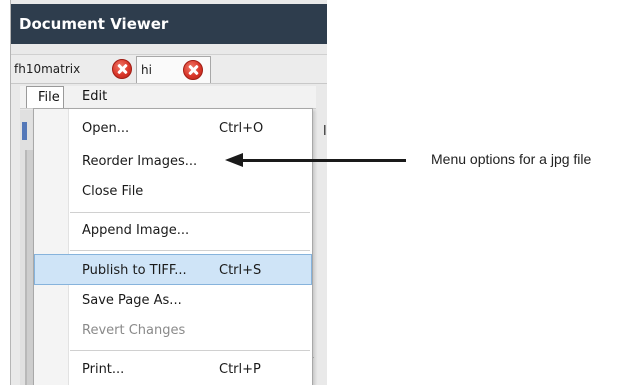  I want to click on menu-item-publish-to-tiff: Publish to TIFF... Ctrl+S, so click(173, 269).